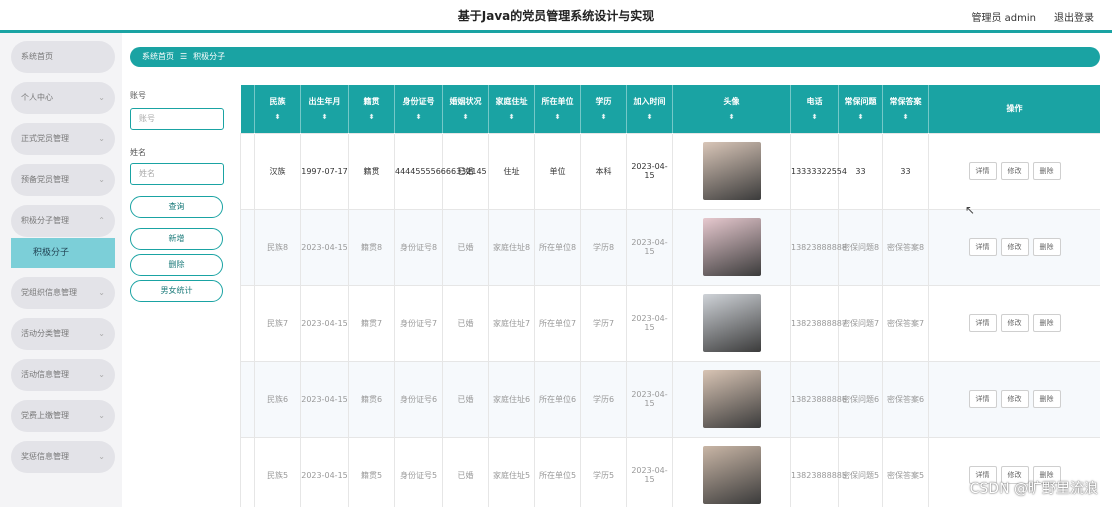  What do you see at coordinates (814, 109) in the screenshot?
I see `column-header: 电话 ⬍` at bounding box center [814, 109].